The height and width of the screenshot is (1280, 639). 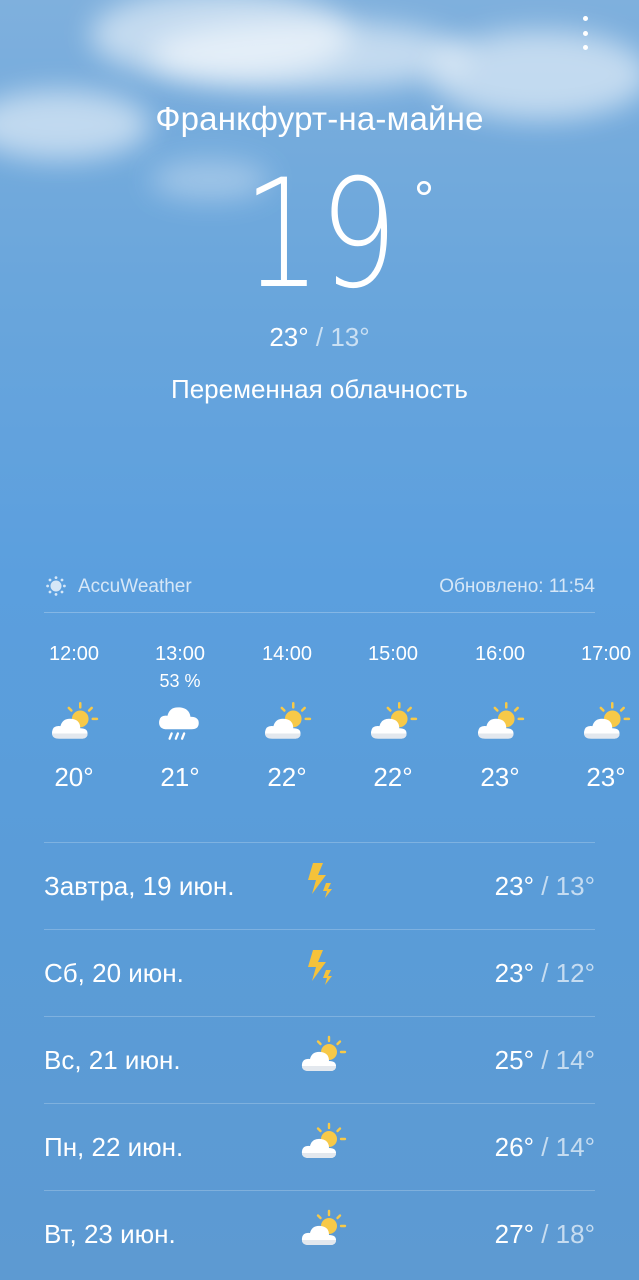 What do you see at coordinates (514, 1060) in the screenshot?
I see `day-high: 25°` at bounding box center [514, 1060].